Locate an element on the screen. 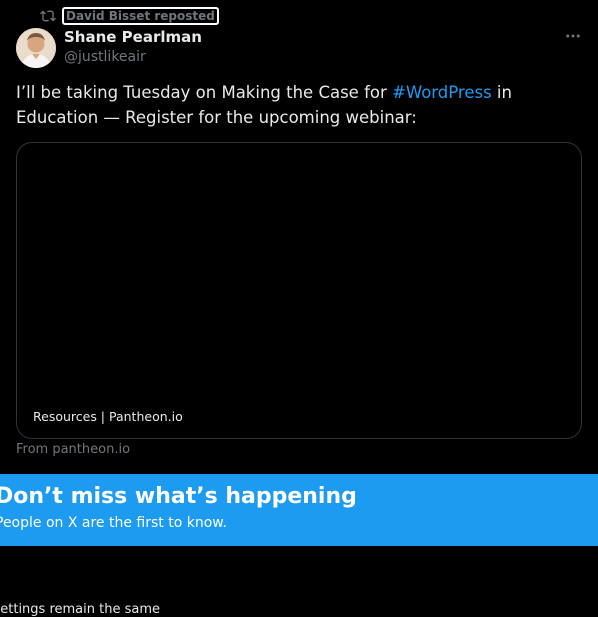 The width and height of the screenshot is (598, 617). banner-title: Don’t miss what’s happening is located at coordinates (178, 496).